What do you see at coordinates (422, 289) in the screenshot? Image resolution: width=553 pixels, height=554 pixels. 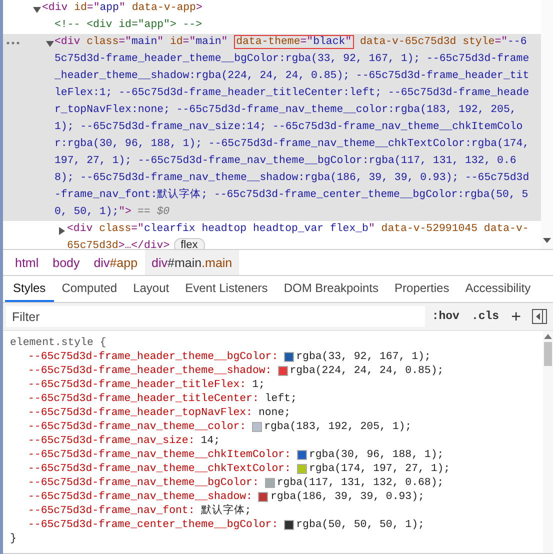 I see `panel-tab: Properties` at bounding box center [422, 289].